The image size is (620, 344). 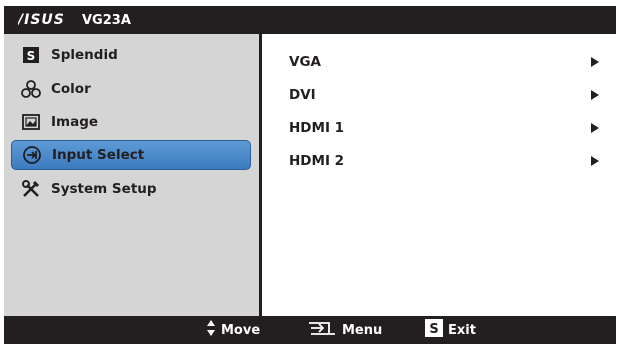 I want to click on sidebar-item-color: Color, so click(x=131, y=89).